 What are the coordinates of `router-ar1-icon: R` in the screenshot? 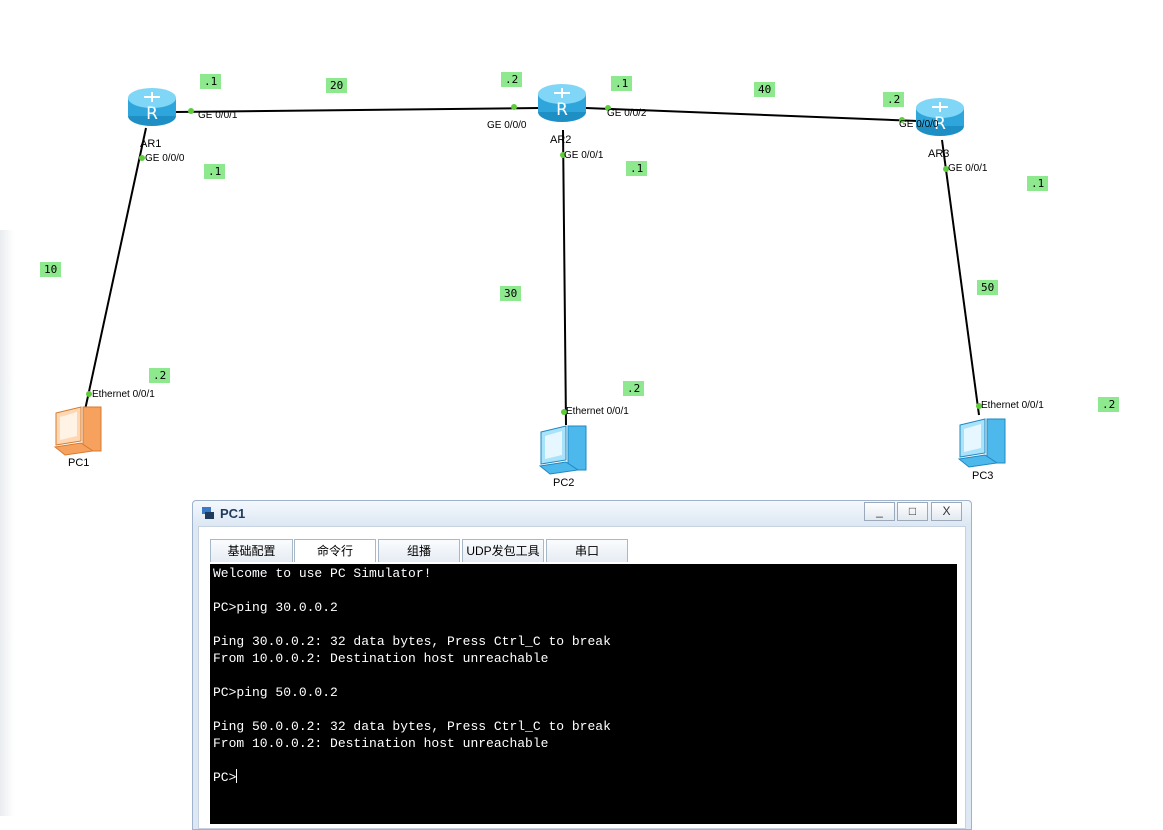 It's located at (152, 109).